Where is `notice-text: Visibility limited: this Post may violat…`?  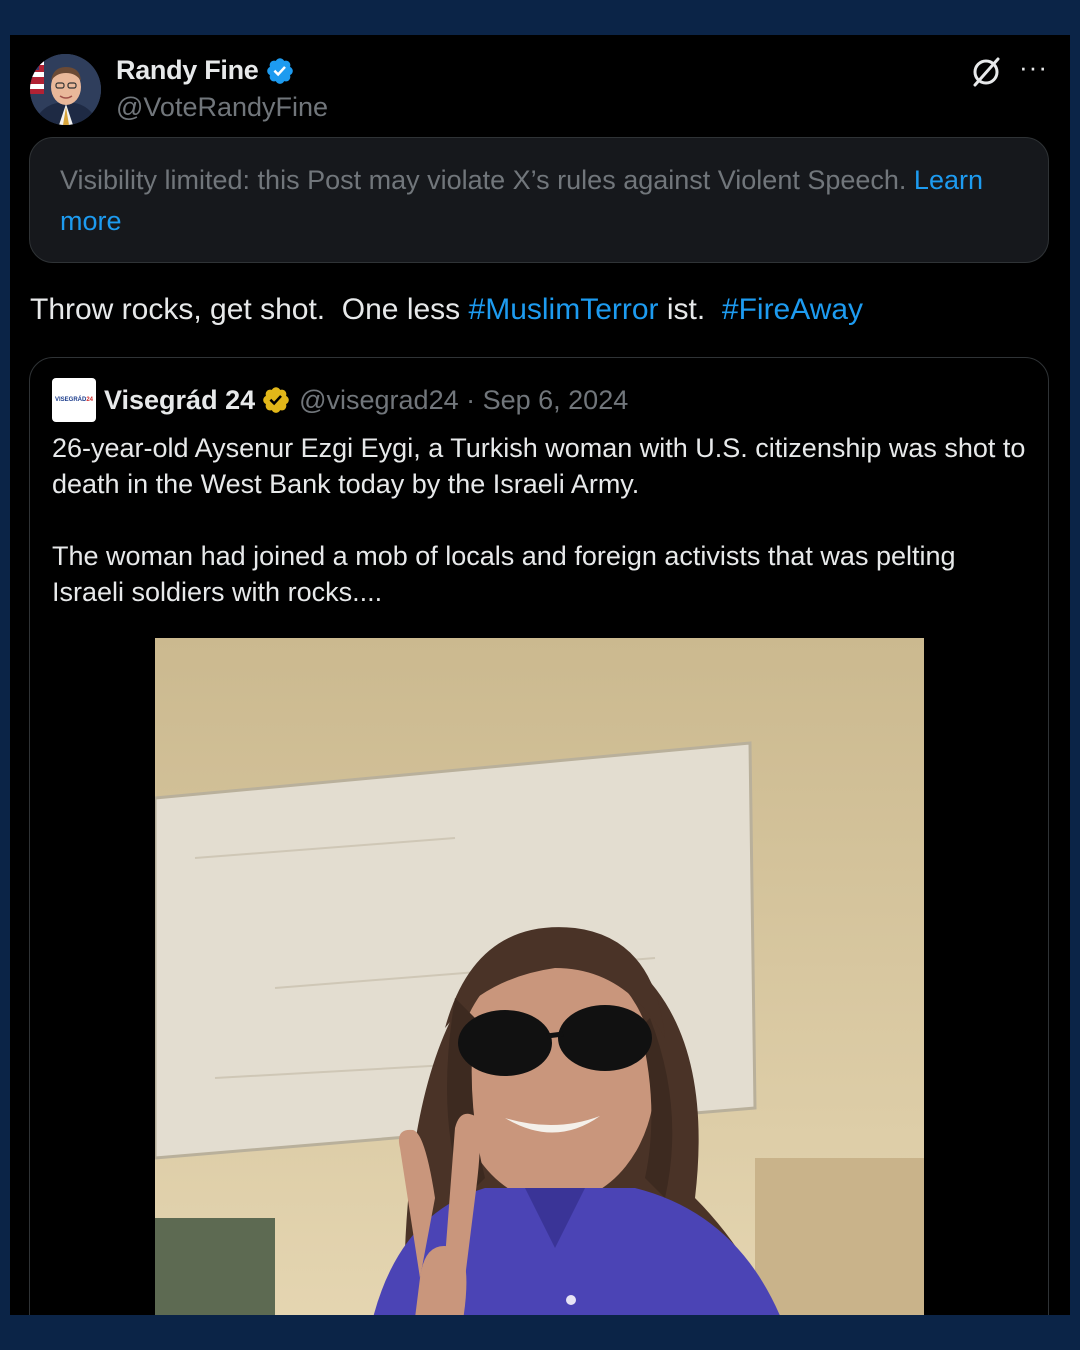 notice-text: Visibility limited: this Post may violat… is located at coordinates (487, 180).